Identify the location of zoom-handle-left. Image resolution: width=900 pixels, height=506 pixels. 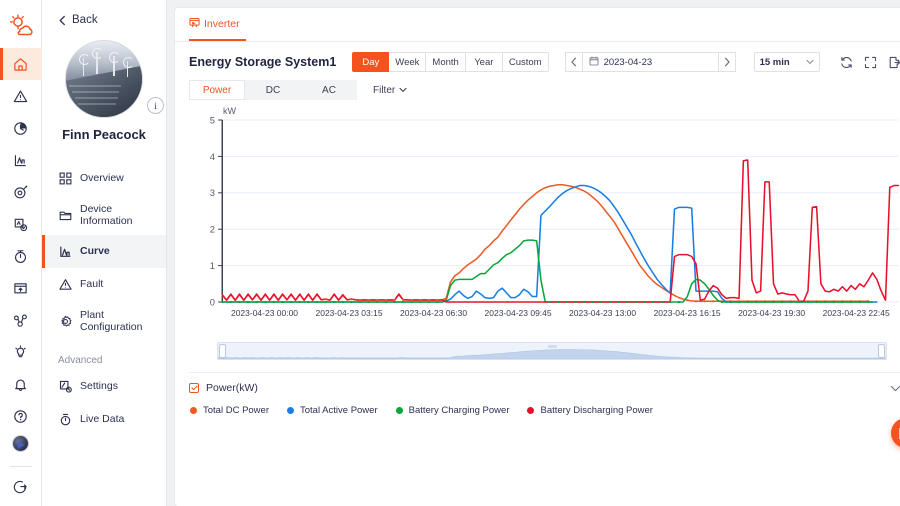
(222, 351).